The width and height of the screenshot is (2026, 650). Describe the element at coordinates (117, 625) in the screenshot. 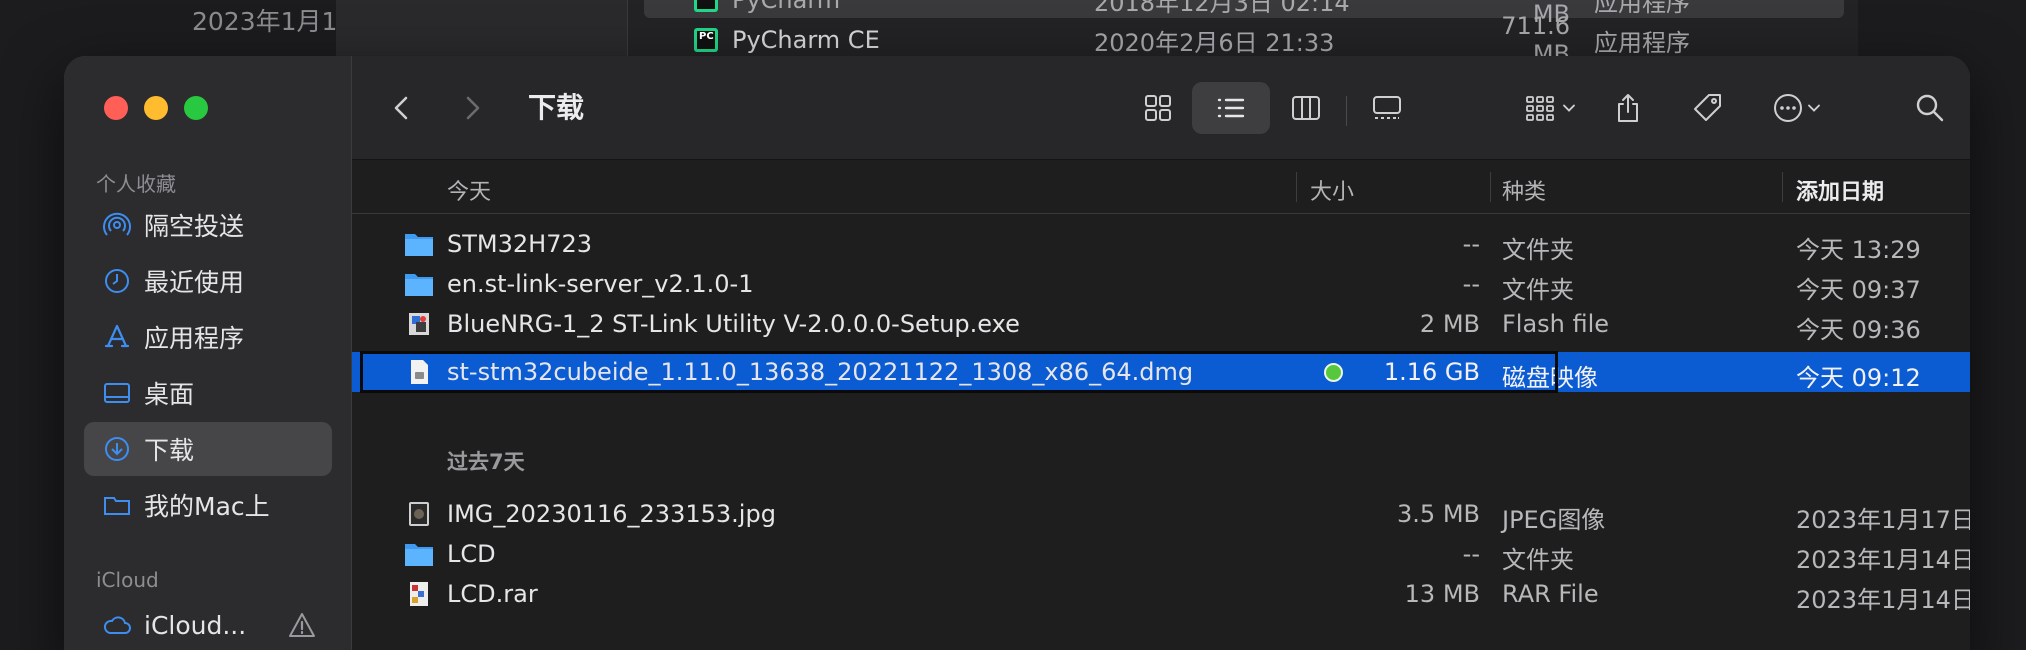

I see `cloud-icon` at that location.